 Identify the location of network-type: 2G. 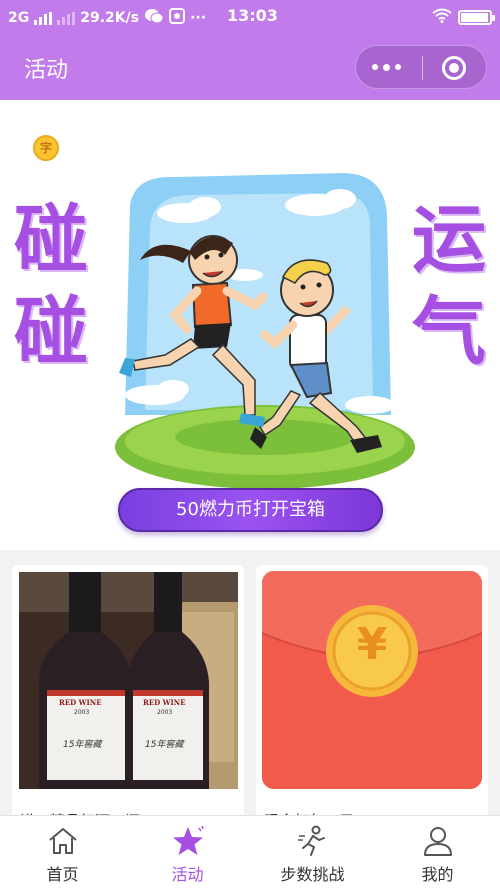
(19, 18).